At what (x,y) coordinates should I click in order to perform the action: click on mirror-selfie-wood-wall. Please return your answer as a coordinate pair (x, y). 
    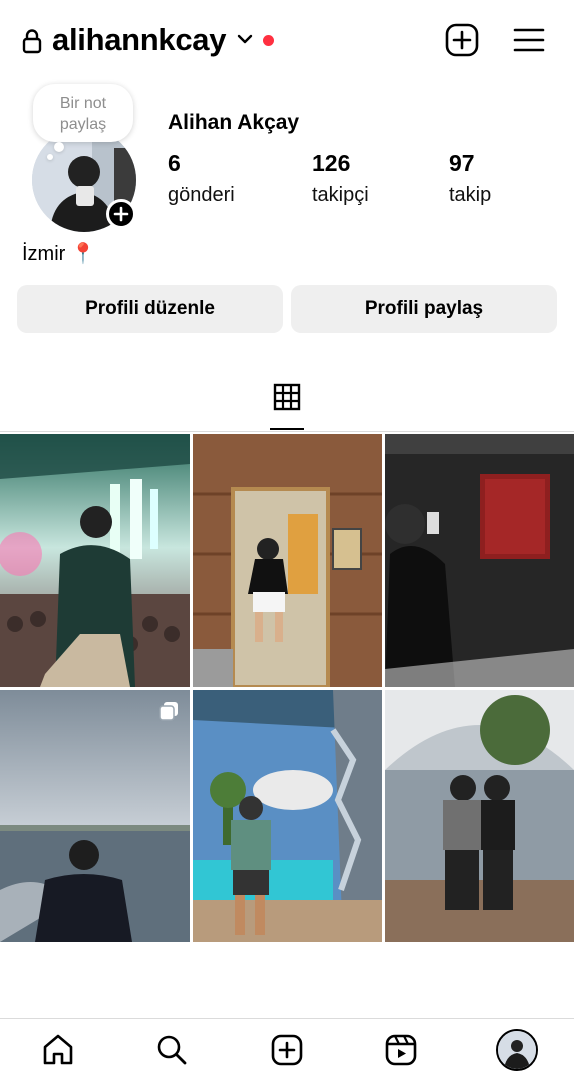
    Looking at the image, I should click on (287, 560).